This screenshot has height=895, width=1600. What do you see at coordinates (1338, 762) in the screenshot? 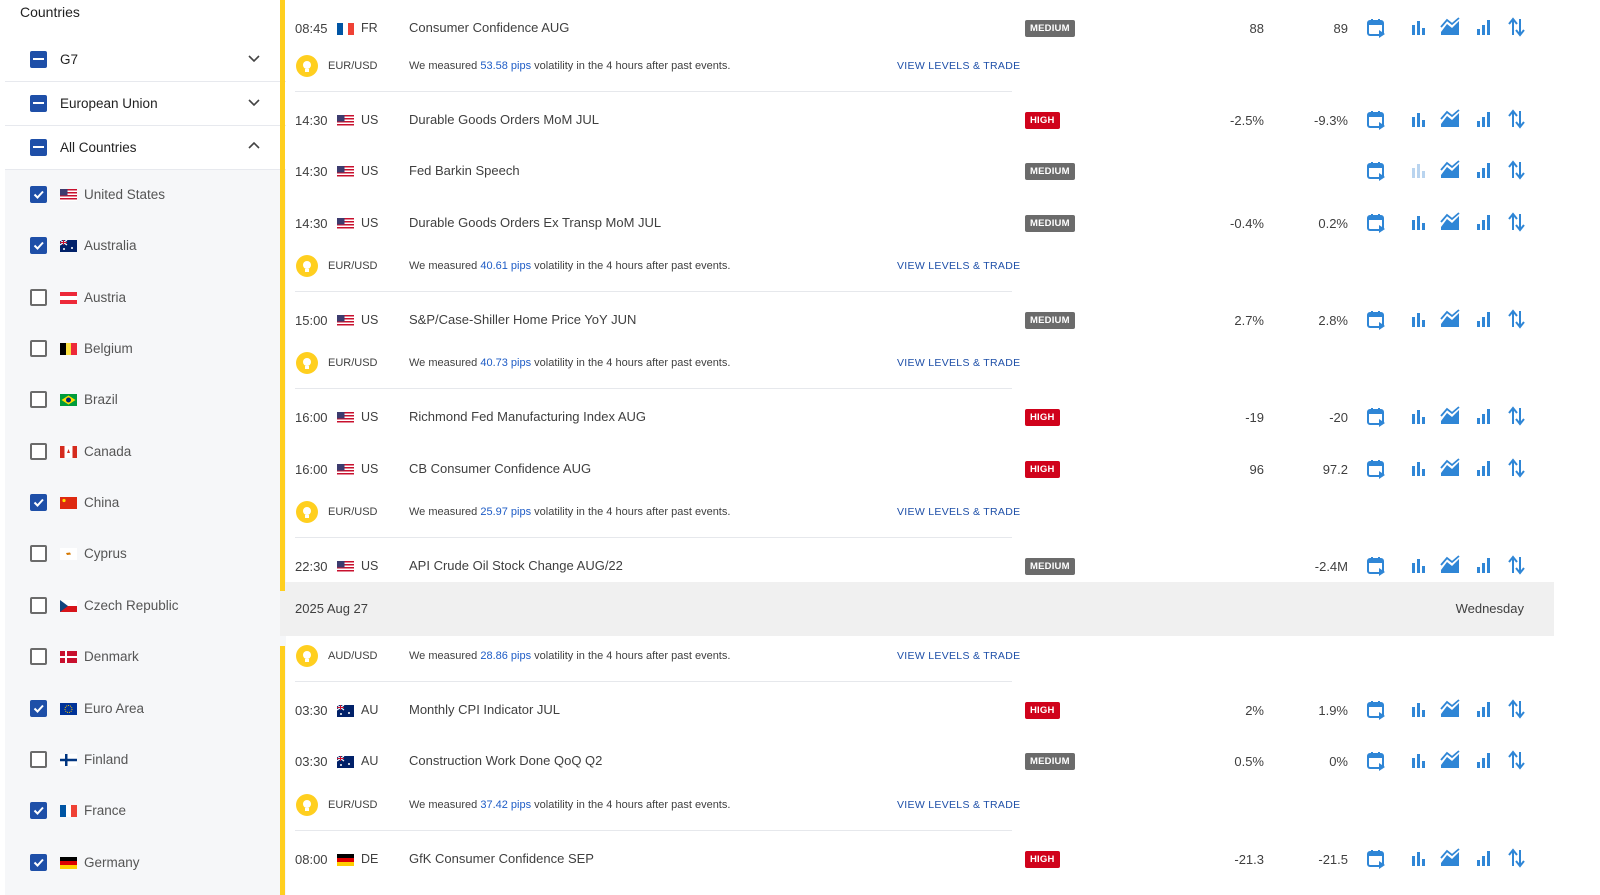
I see `forecast-value: 0%` at bounding box center [1338, 762].